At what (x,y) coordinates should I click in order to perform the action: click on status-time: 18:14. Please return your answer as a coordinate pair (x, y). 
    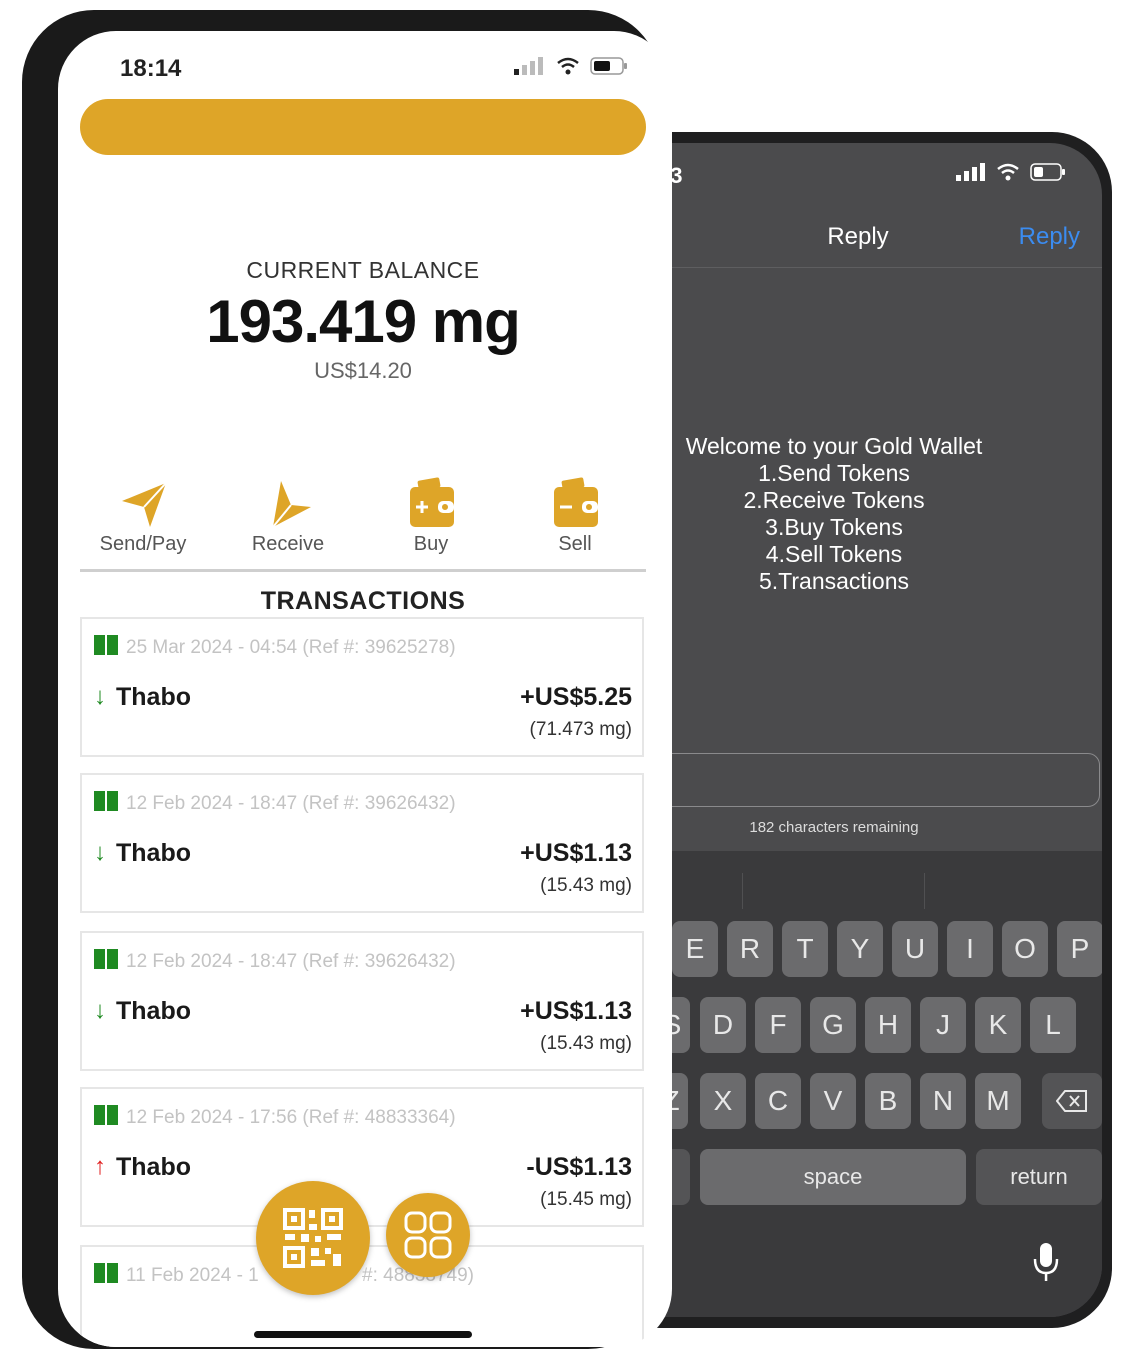
    Looking at the image, I should click on (151, 68).